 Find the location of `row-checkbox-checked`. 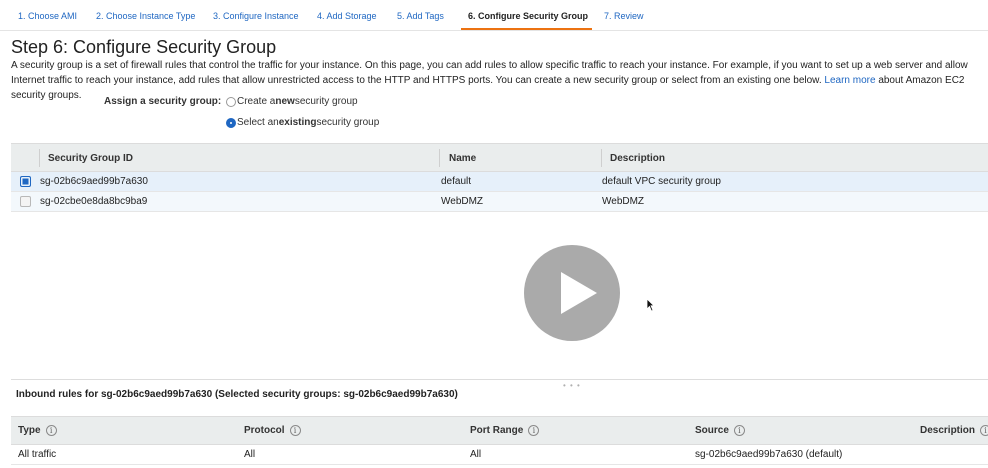

row-checkbox-checked is located at coordinates (25, 181).